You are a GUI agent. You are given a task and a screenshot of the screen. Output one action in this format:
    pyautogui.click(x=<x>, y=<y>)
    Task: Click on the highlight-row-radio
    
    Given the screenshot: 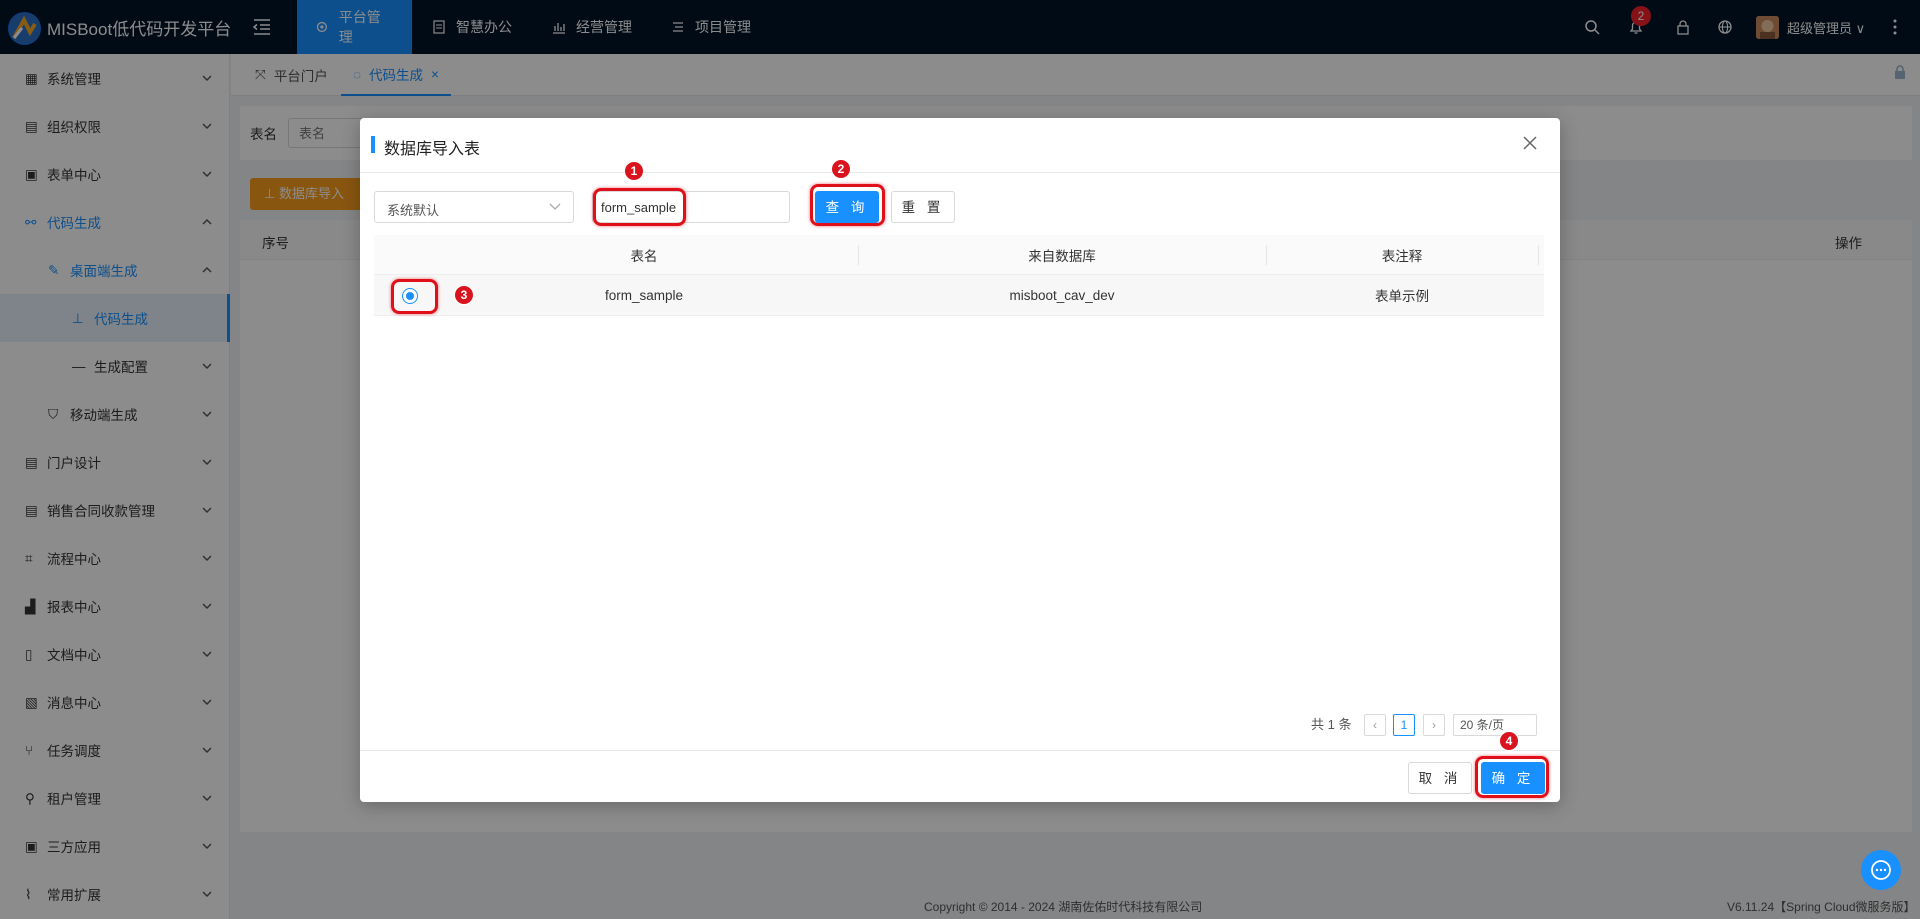 What is the action you would take?
    pyautogui.click(x=414, y=296)
    